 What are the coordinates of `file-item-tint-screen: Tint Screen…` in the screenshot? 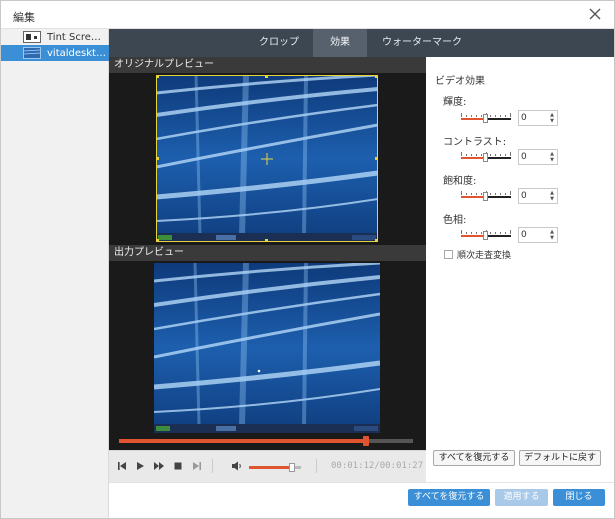 It's located at (55, 37).